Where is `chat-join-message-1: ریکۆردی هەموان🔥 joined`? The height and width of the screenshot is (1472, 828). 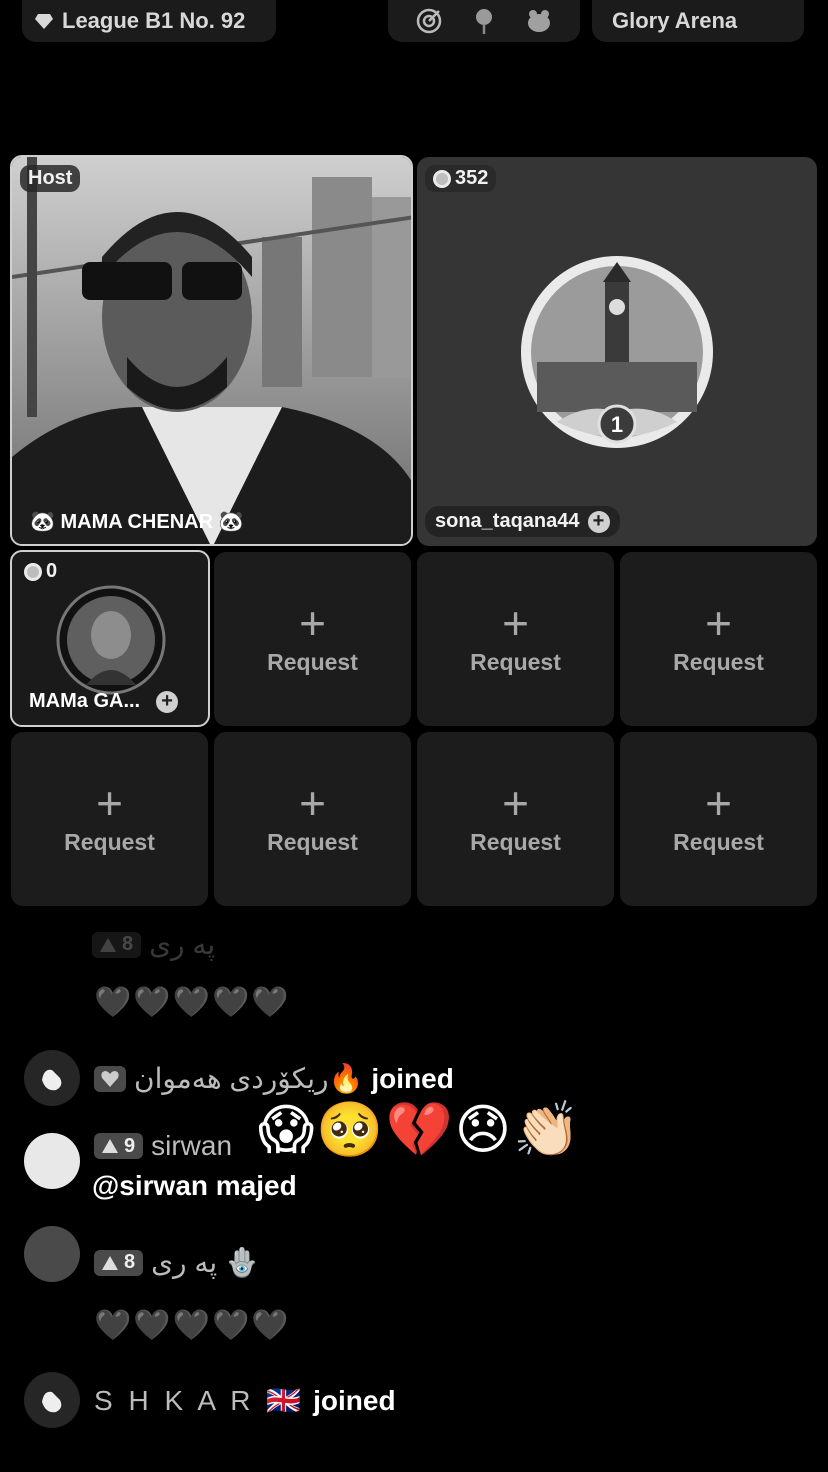
chat-join-message-1: ریکۆردی هەموان🔥 joined is located at coordinates (274, 1078).